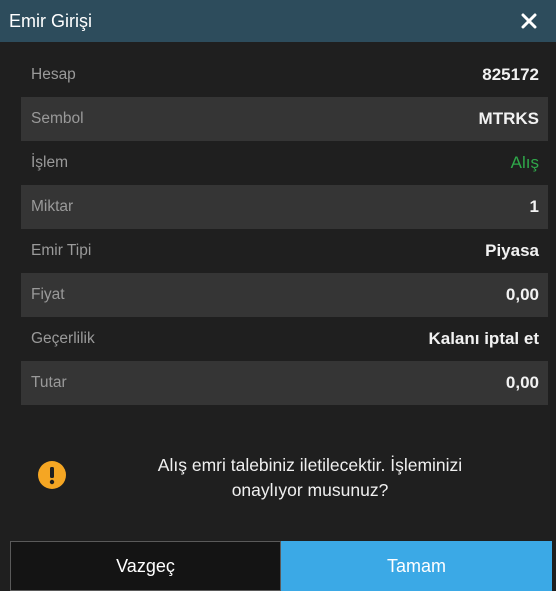  What do you see at coordinates (49, 382) in the screenshot?
I see `field-label: Tutar` at bounding box center [49, 382].